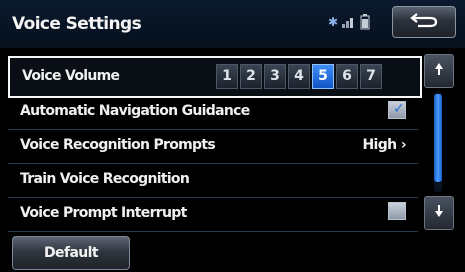 The height and width of the screenshot is (272, 465). What do you see at coordinates (438, 138) in the screenshot?
I see `scrollbar-thumb` at bounding box center [438, 138].